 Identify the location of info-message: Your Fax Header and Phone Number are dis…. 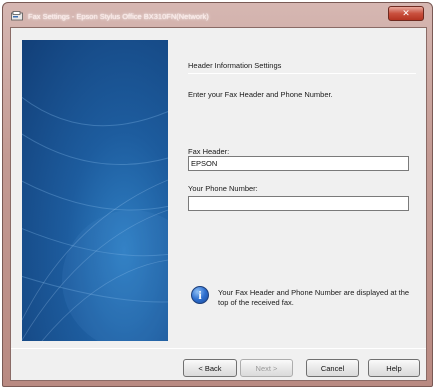
(314, 297).